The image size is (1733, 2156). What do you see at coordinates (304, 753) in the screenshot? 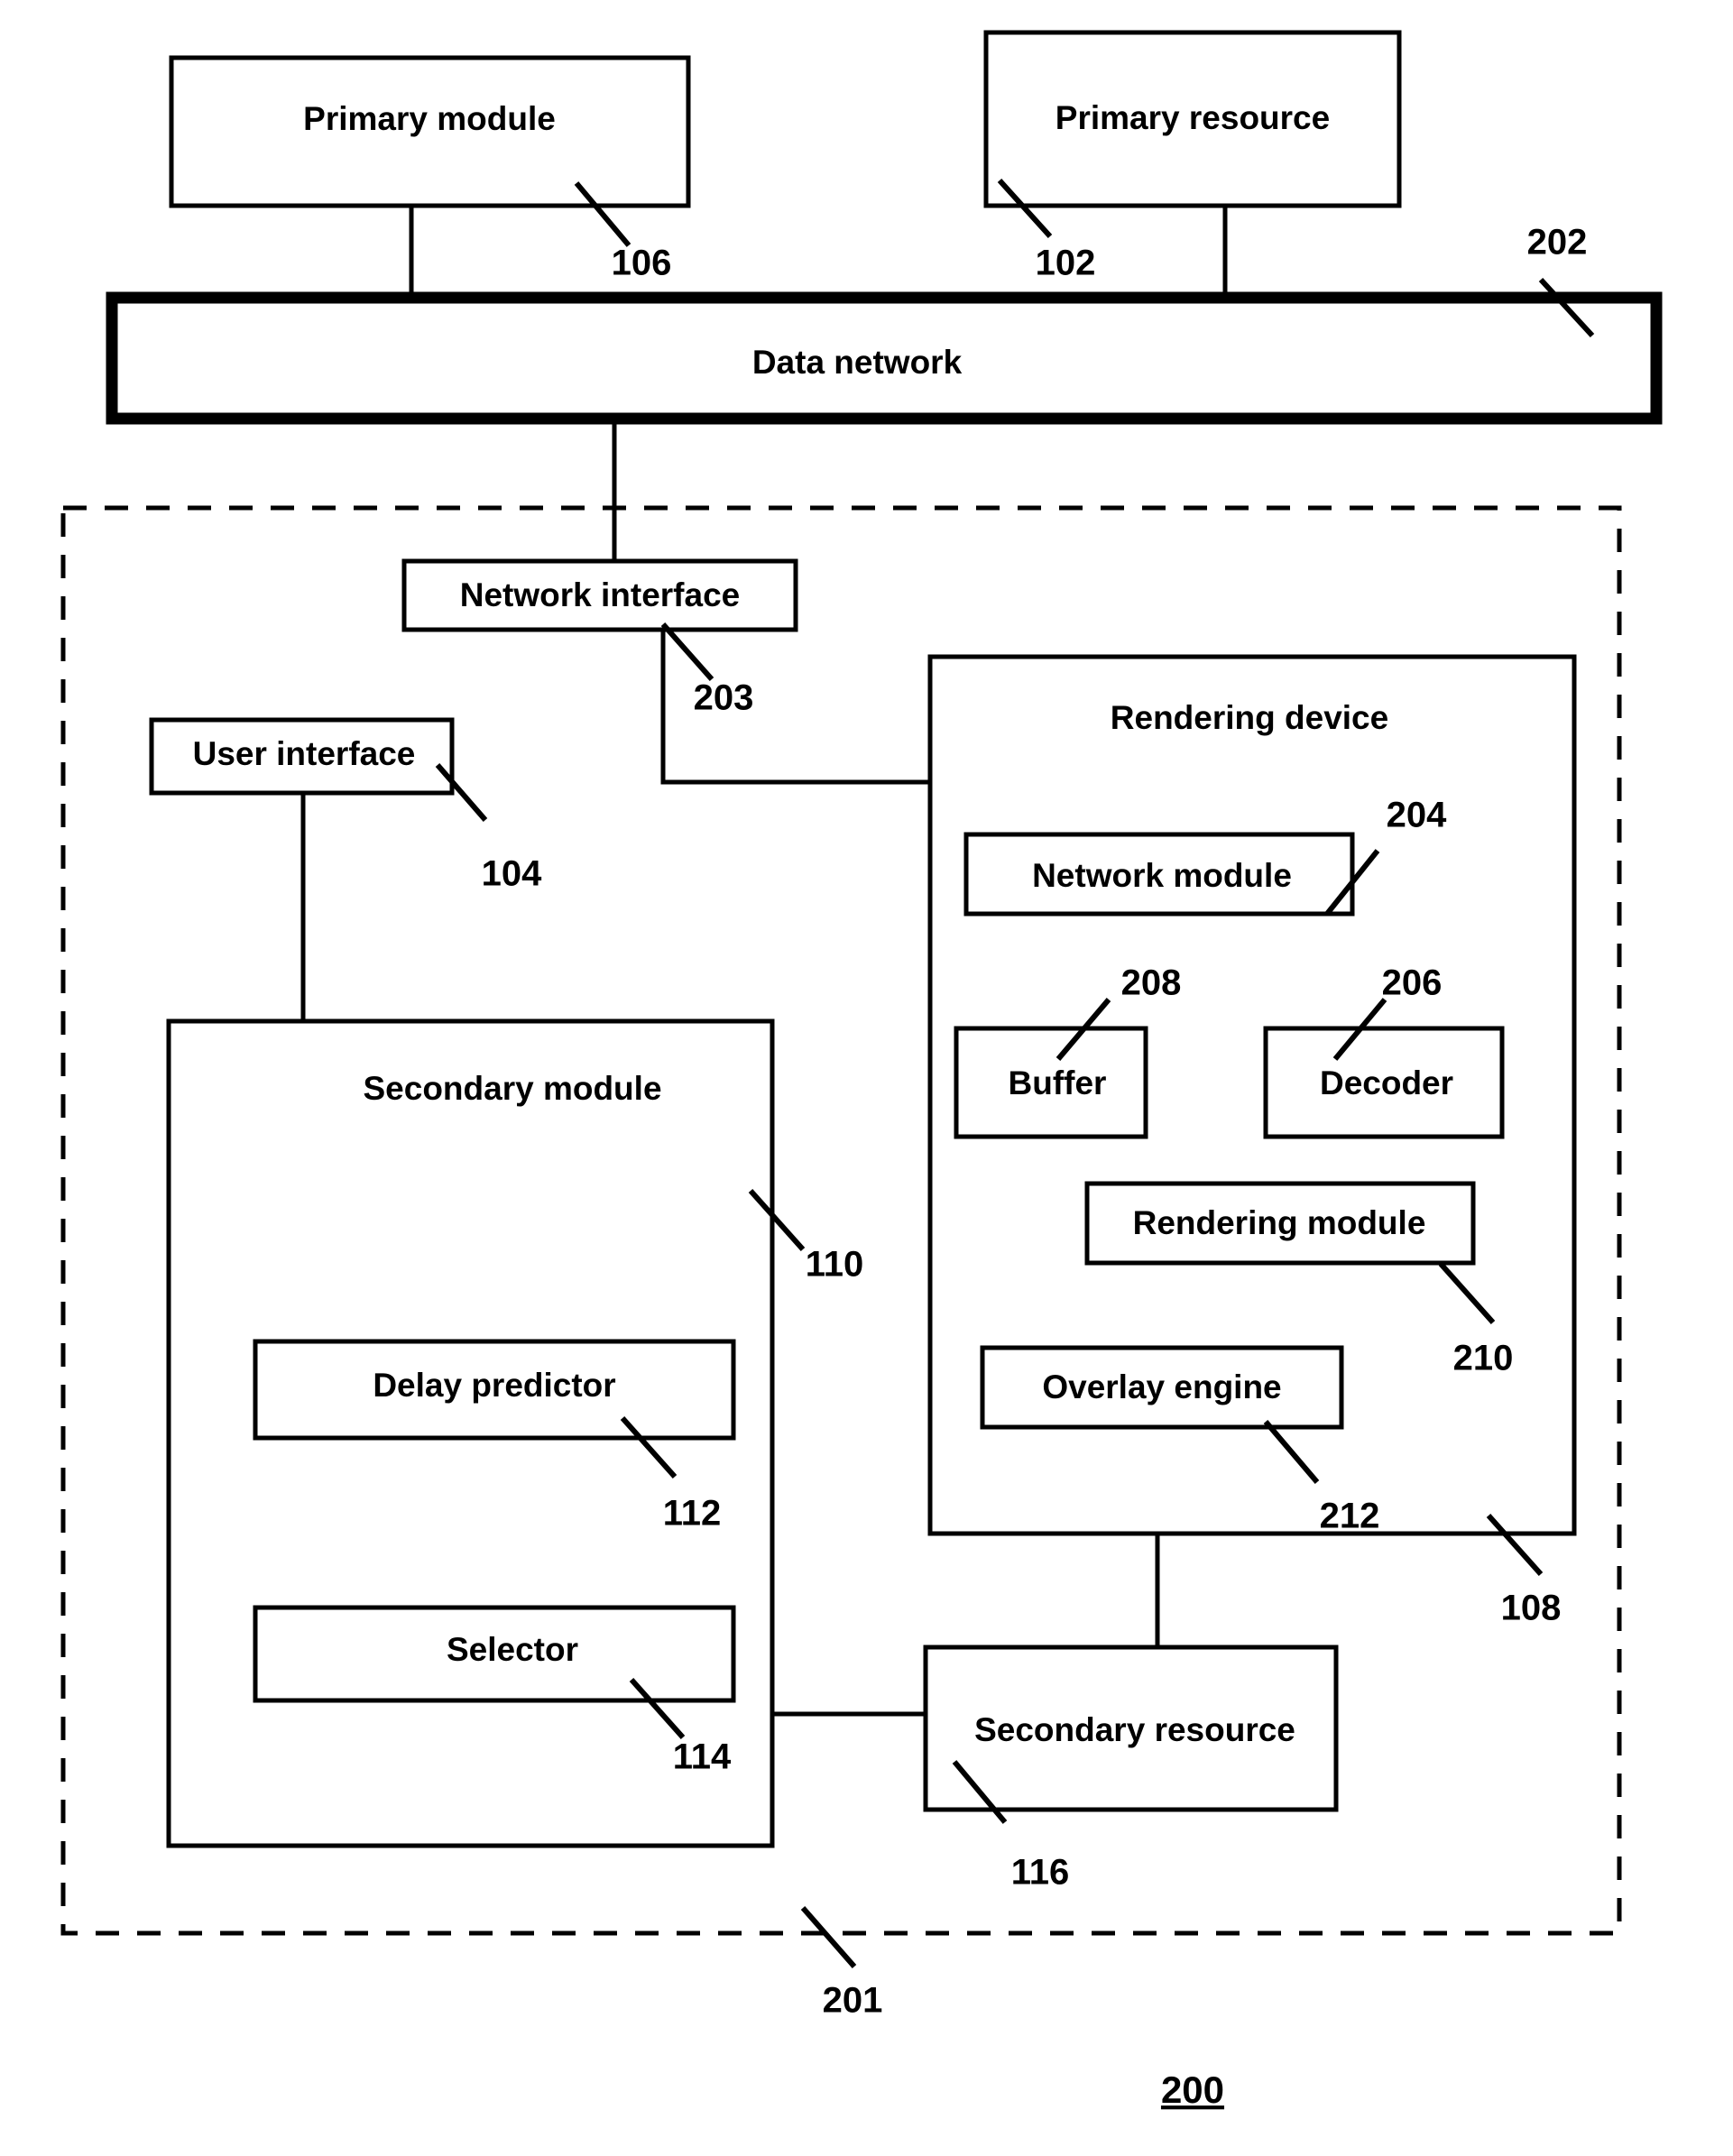
I see `user-interface-label: User interface` at bounding box center [304, 753].